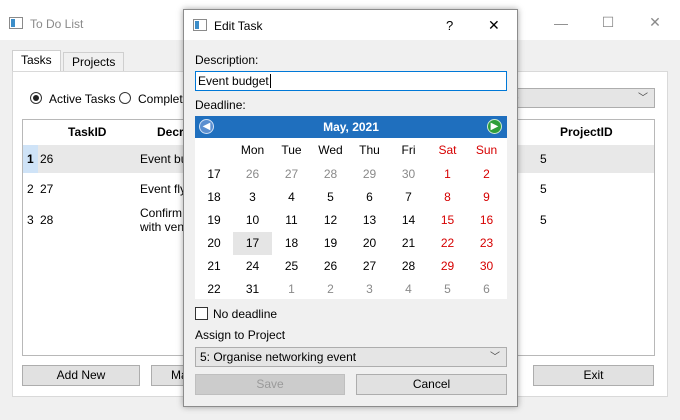  I want to click on calendar-day: 10, so click(252, 220).